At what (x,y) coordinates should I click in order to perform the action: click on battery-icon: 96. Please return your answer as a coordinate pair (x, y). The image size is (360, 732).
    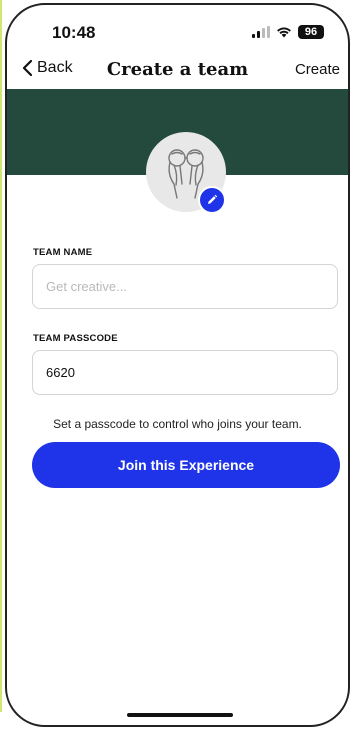
    Looking at the image, I should click on (311, 32).